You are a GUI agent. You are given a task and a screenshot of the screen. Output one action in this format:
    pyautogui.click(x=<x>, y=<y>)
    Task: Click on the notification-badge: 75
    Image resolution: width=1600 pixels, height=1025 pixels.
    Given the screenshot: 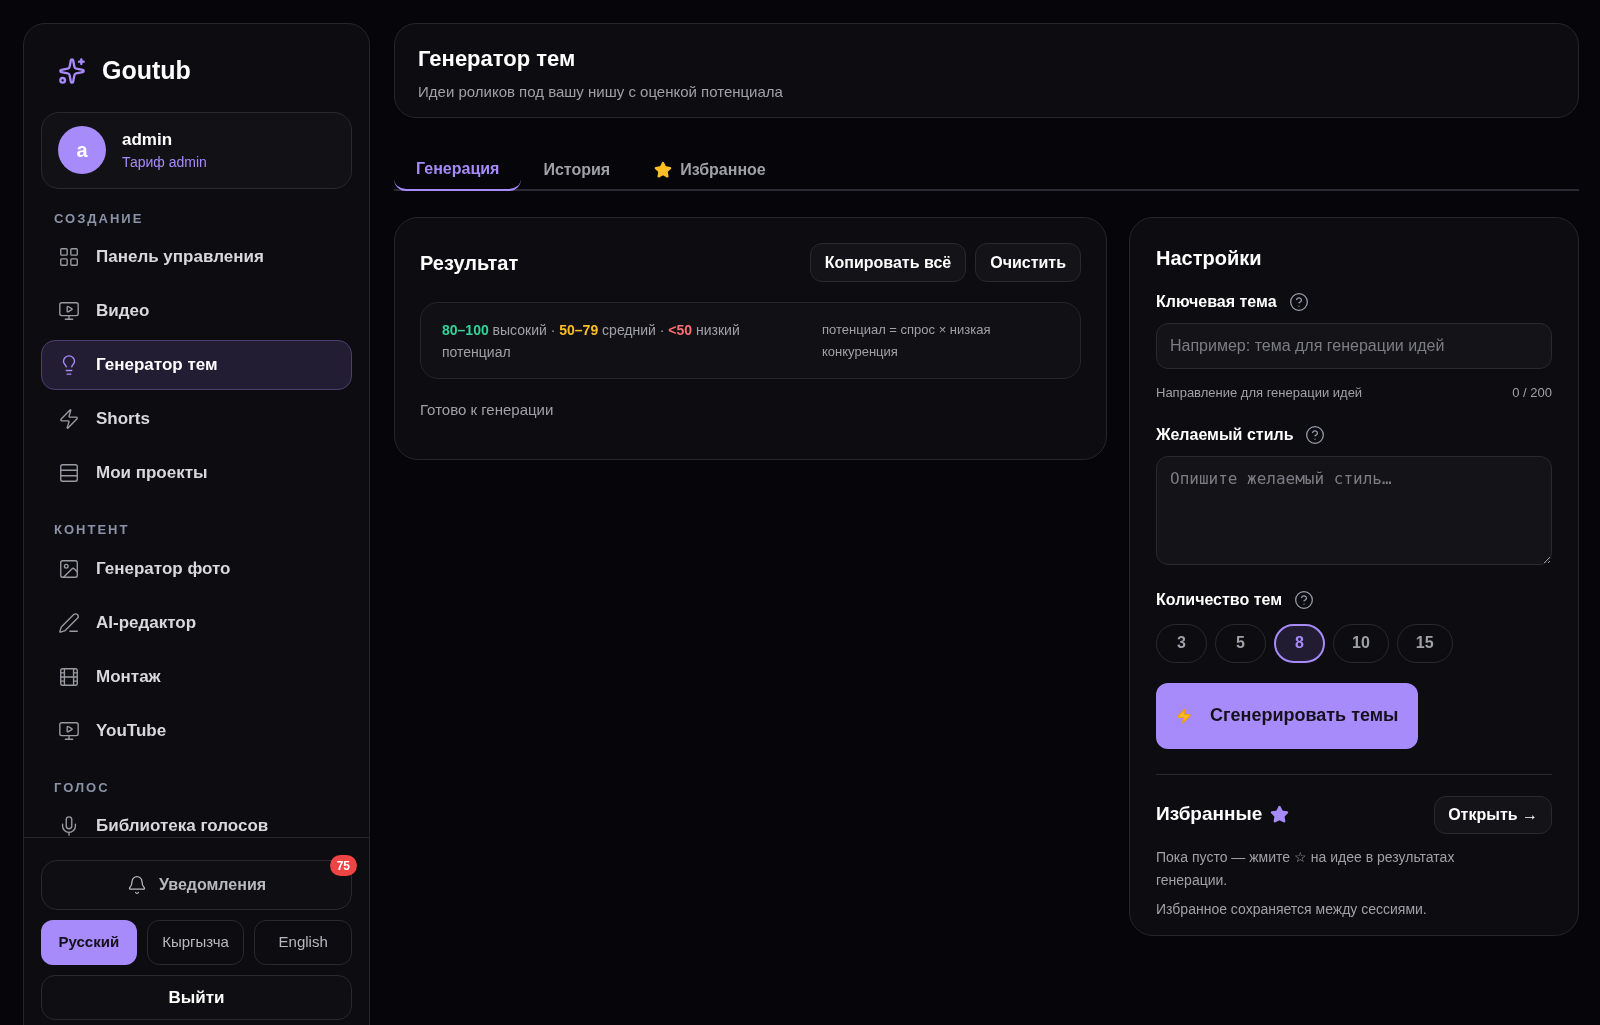 What is the action you would take?
    pyautogui.click(x=343, y=865)
    